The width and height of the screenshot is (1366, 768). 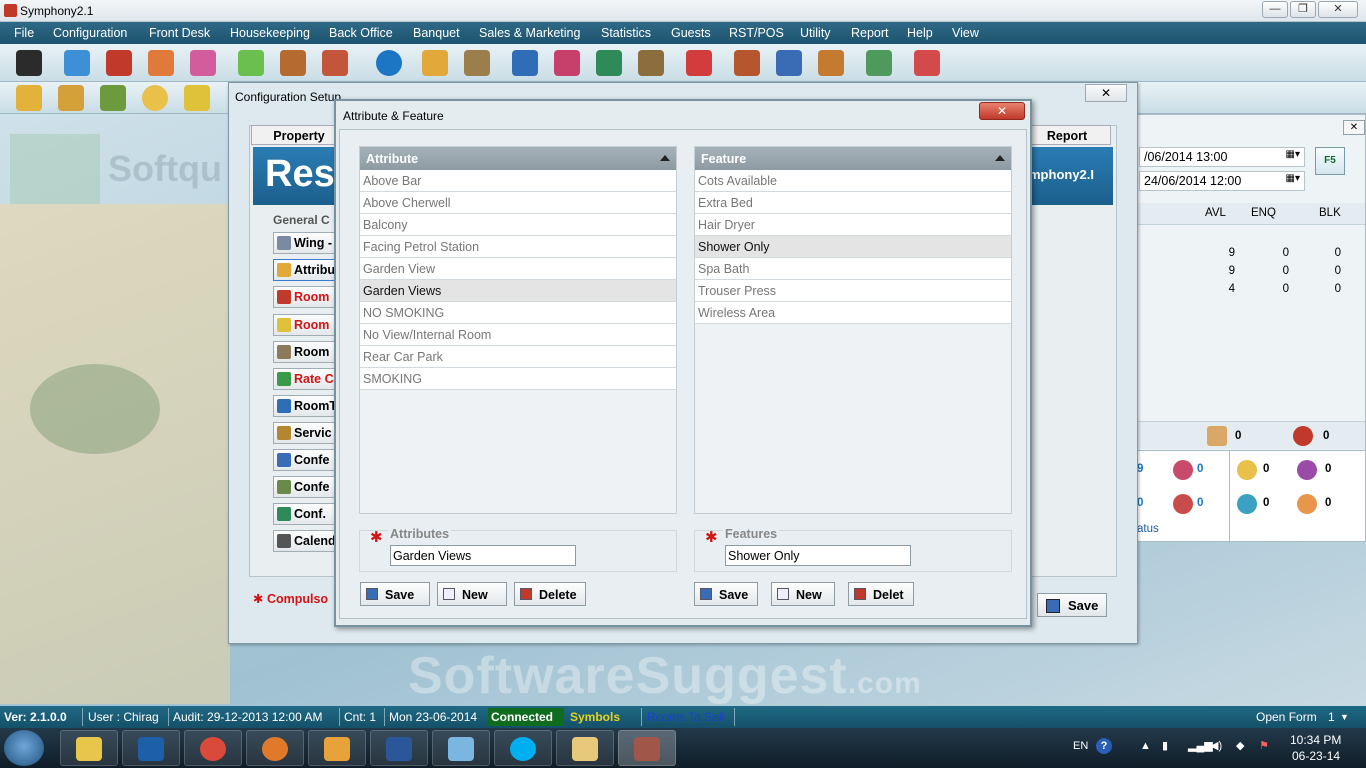 What do you see at coordinates (155, 98) in the screenshot?
I see `refresh-icon` at bounding box center [155, 98].